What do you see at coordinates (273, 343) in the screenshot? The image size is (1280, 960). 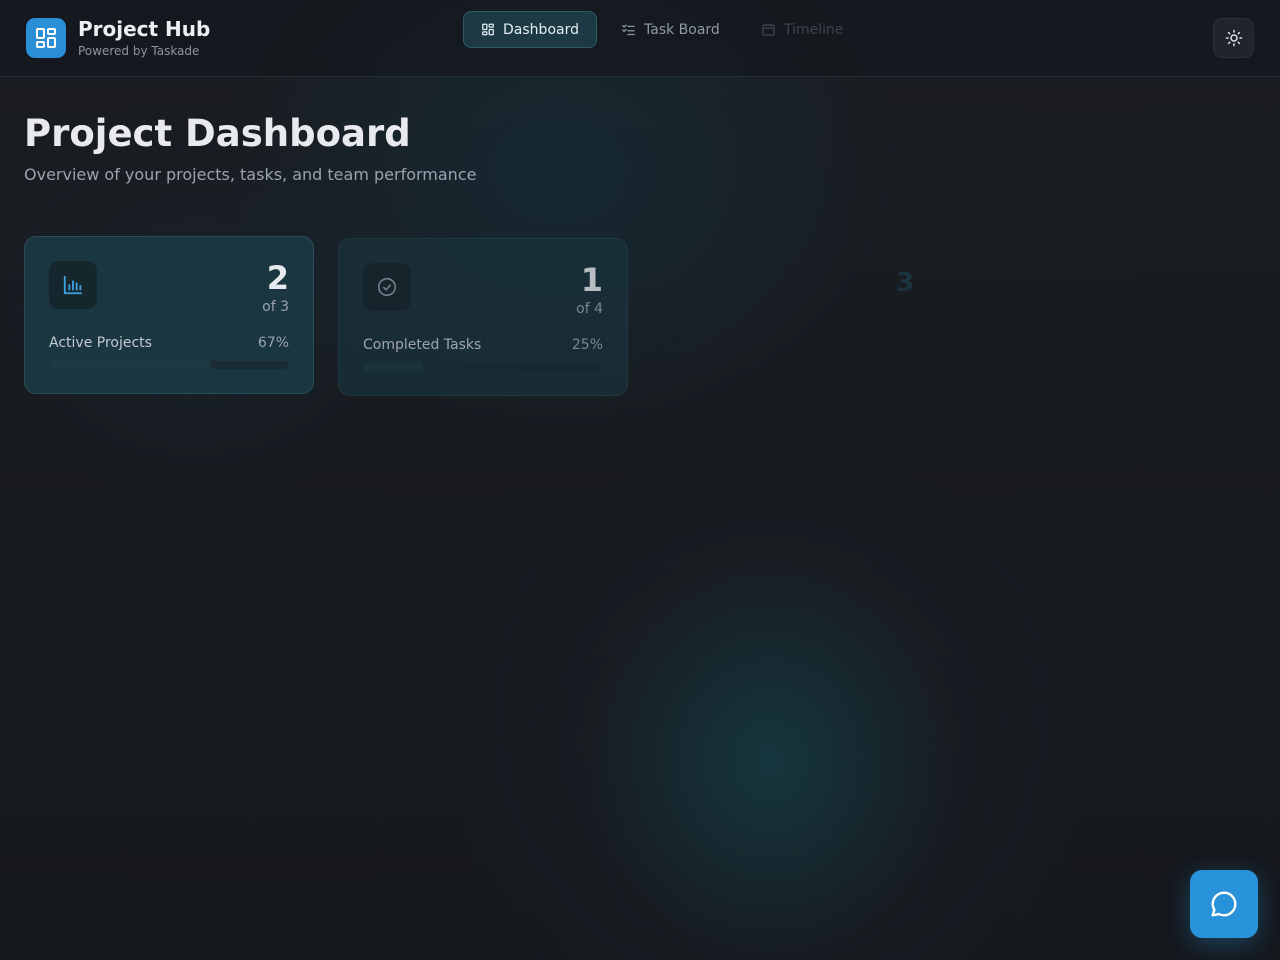 I see `stat-percent: 67%` at bounding box center [273, 343].